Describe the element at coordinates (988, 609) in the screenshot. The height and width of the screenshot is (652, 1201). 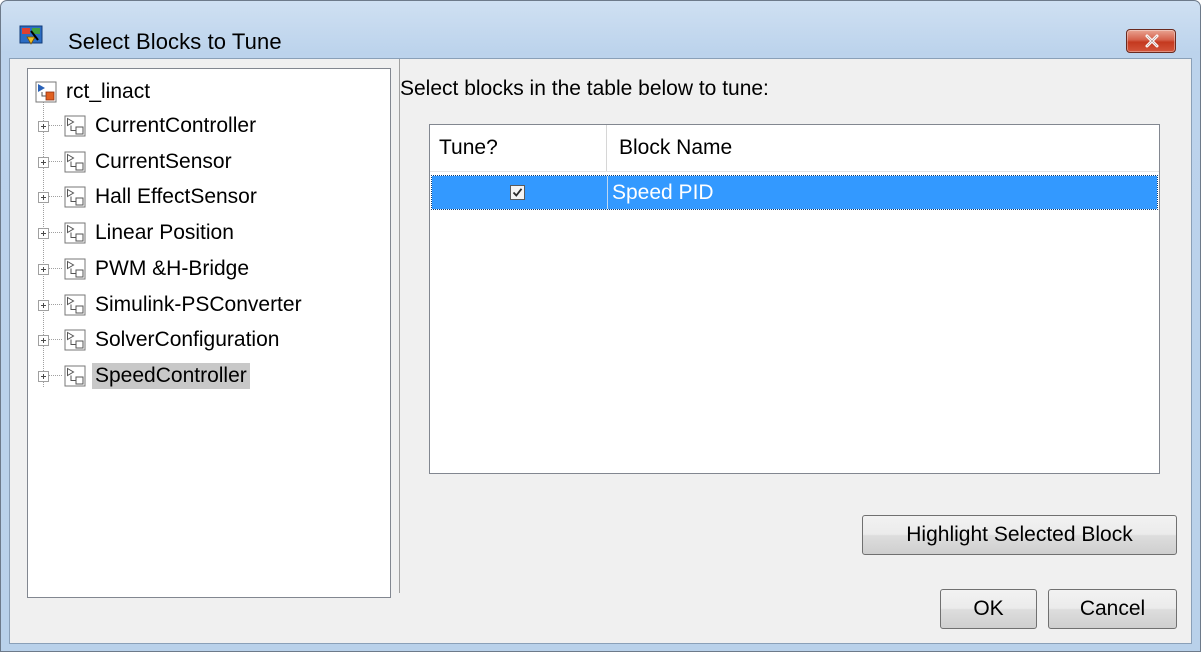
I see `ok-button: OK` at that location.